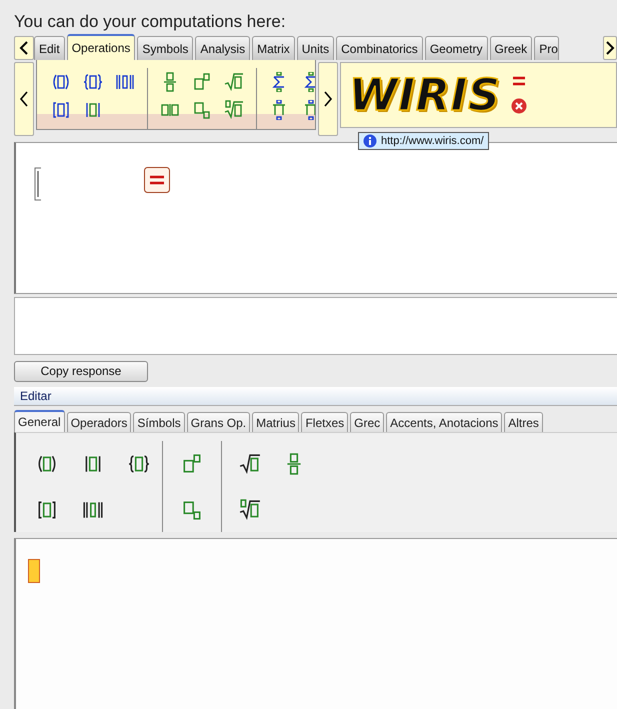 Image resolution: width=617 pixels, height=709 pixels. I want to click on norm-icon, so click(125, 82).